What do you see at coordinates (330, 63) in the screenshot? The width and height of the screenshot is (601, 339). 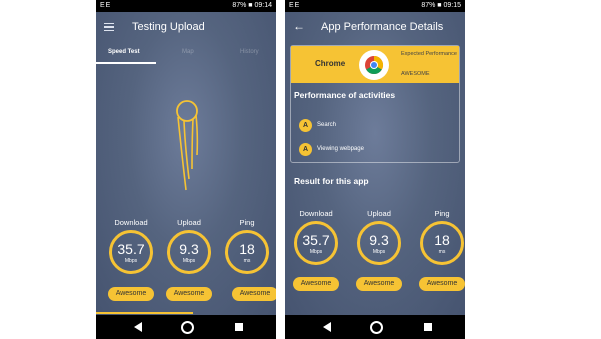 I see `app-name: Chrome` at bounding box center [330, 63].